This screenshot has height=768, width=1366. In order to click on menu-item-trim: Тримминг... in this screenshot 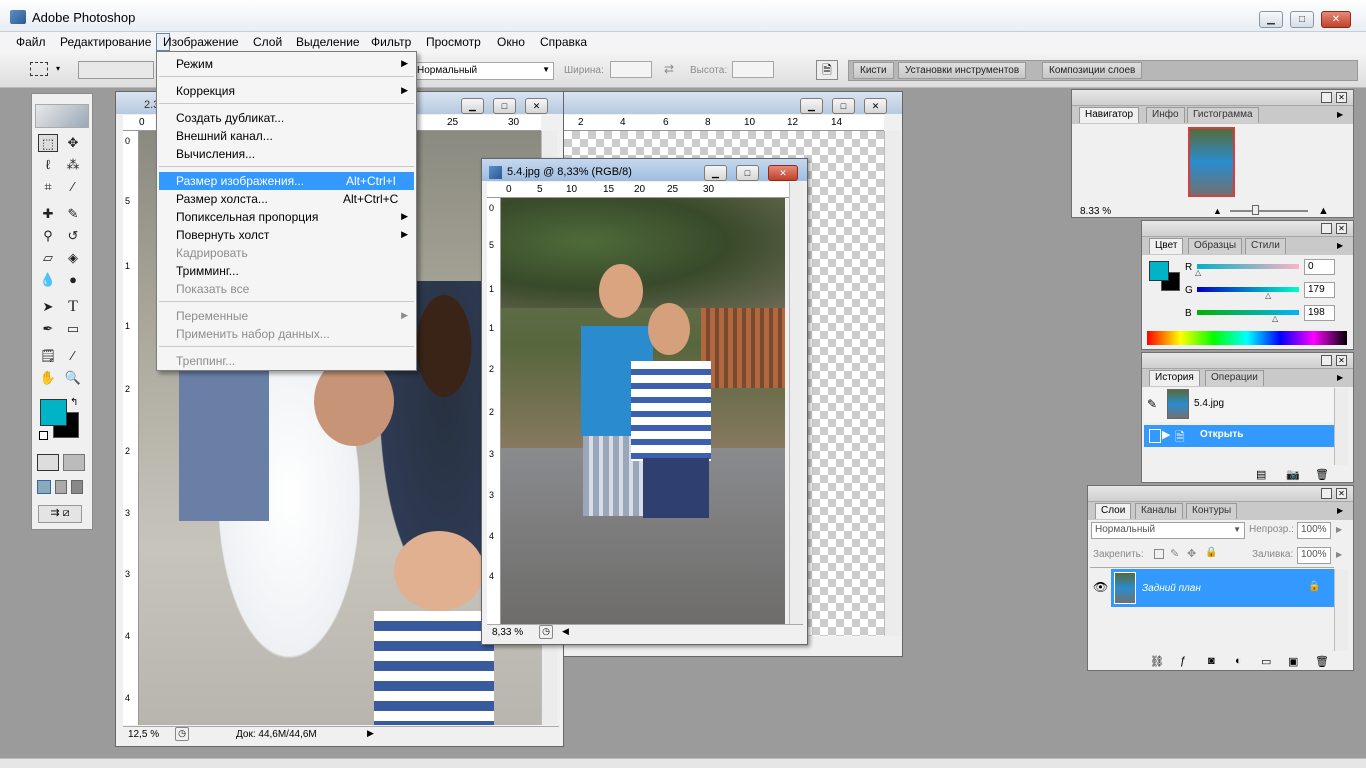, I will do `click(207, 271)`.